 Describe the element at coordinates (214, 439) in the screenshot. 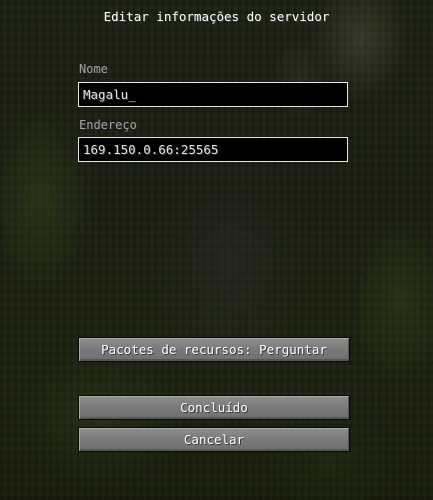

I see `cancel-button: Cancelar` at that location.